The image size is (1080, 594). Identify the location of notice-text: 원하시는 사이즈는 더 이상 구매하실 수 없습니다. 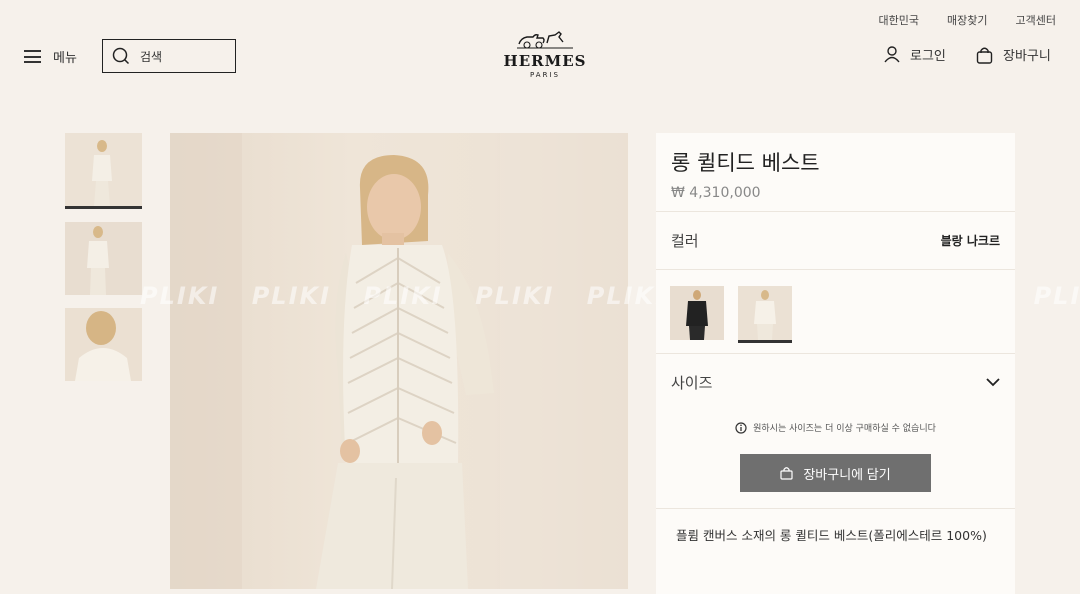
(844, 429).